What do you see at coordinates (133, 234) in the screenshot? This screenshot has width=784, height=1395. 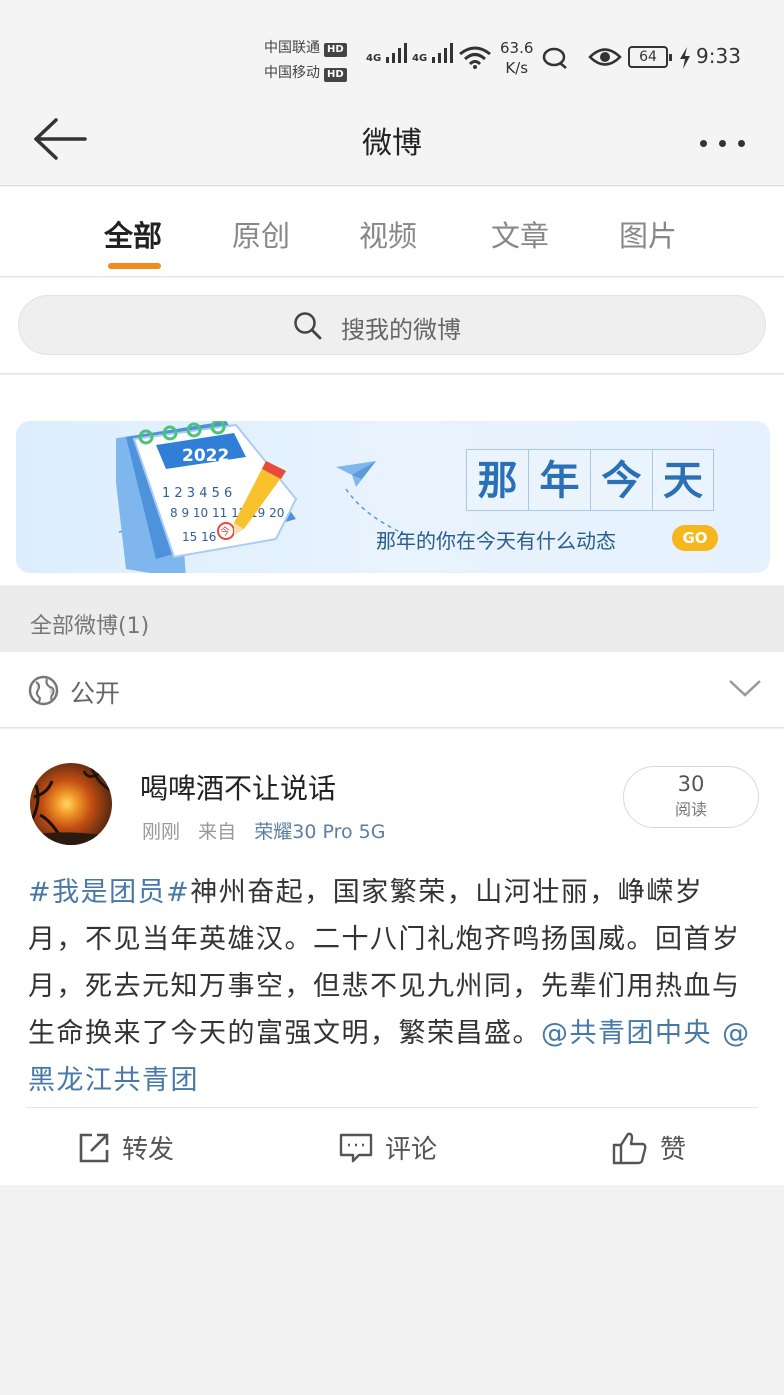 I see `tab-all: 全部` at bounding box center [133, 234].